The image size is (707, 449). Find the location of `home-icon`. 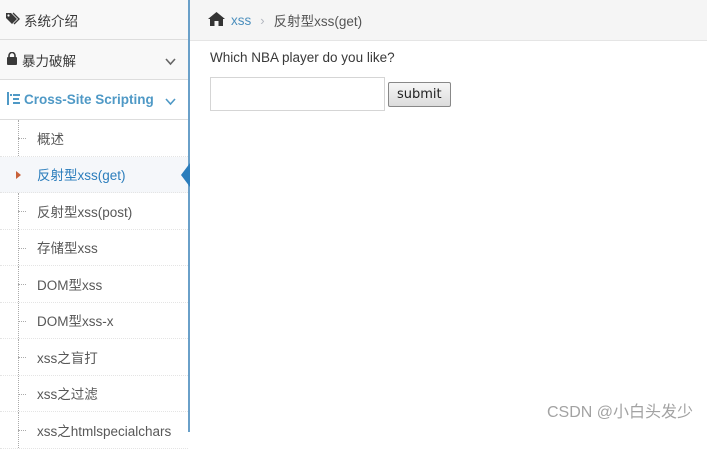

home-icon is located at coordinates (216, 20).